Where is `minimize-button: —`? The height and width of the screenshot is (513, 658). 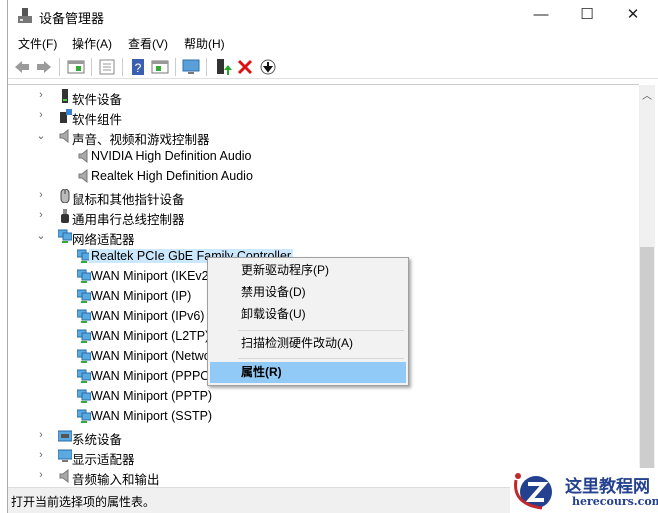
minimize-button: — is located at coordinates (541, 15).